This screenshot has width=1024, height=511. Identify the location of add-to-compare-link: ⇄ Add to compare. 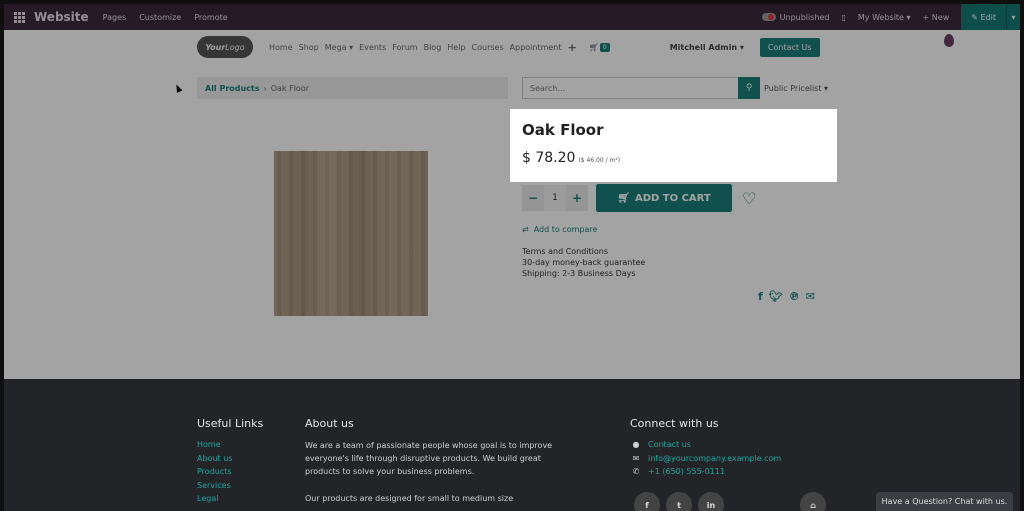
(559, 229).